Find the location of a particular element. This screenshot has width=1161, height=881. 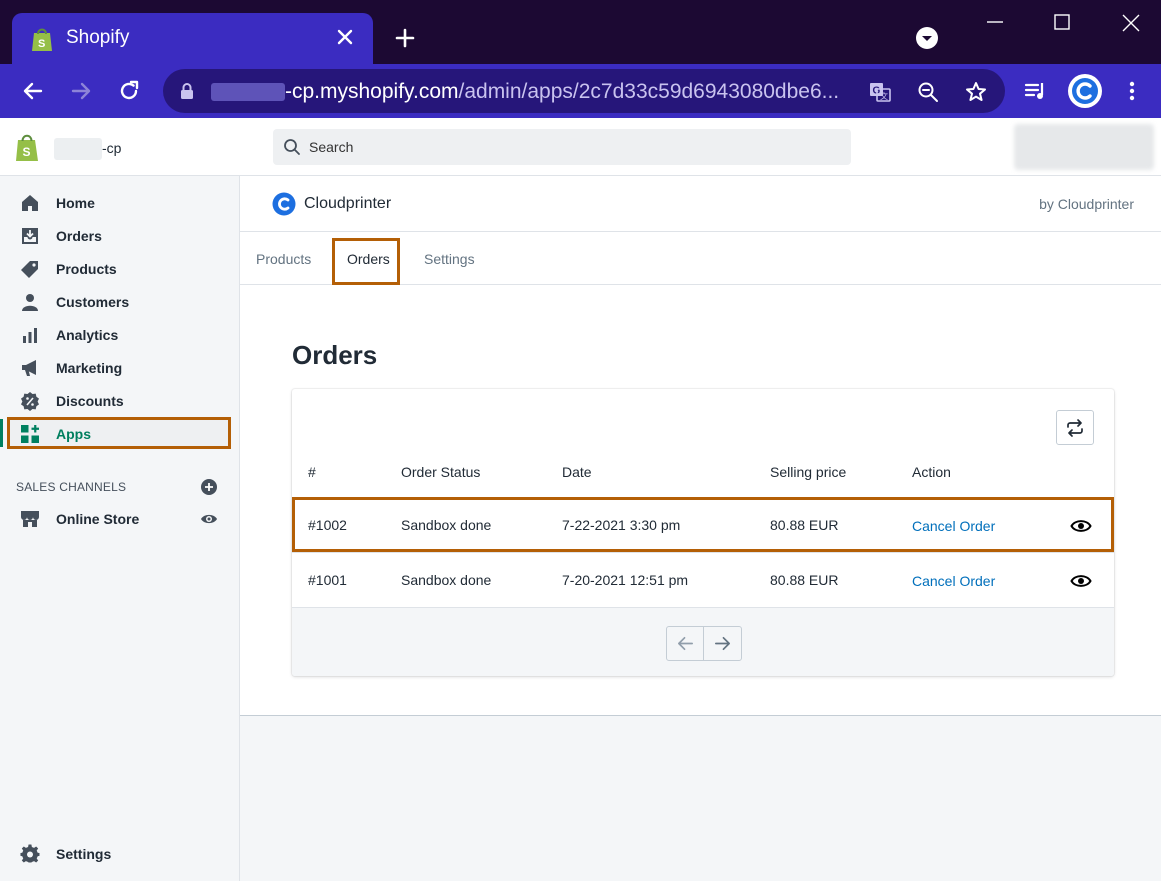

orders-icon is located at coordinates (30, 236).